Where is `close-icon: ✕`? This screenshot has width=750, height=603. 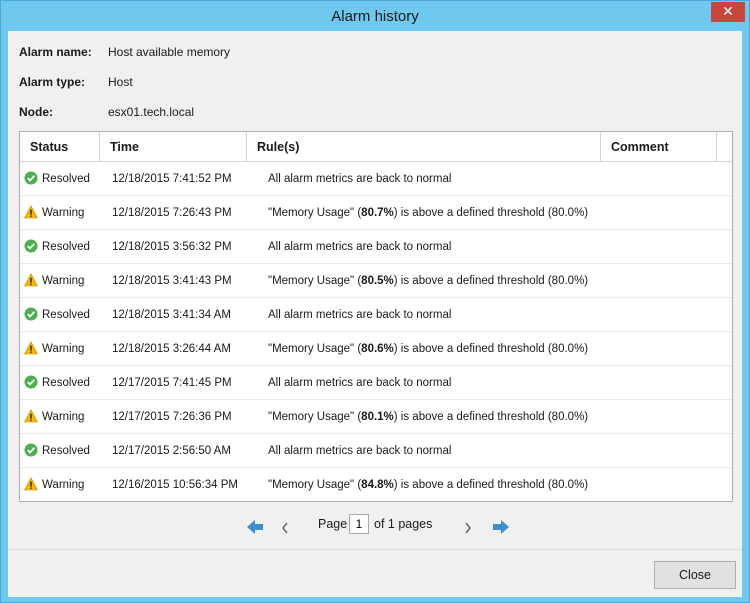
close-icon: ✕ is located at coordinates (728, 12).